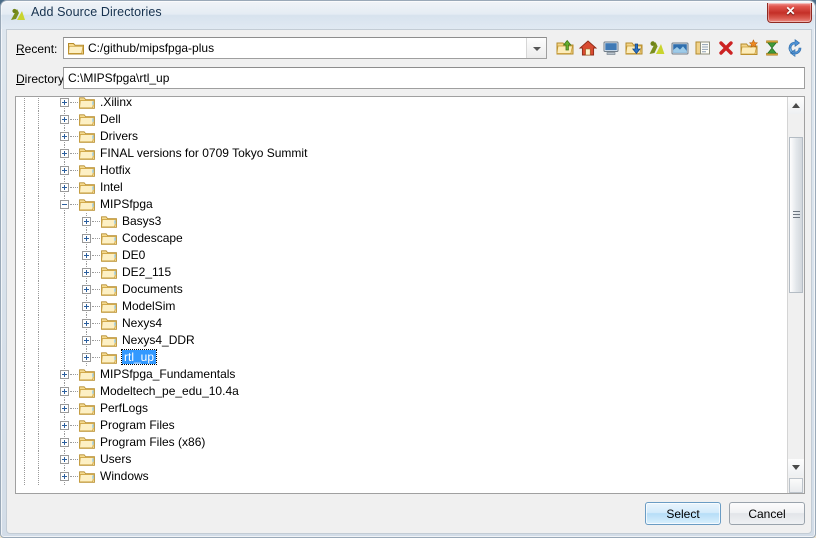 This screenshot has height=538, width=816. Describe the element at coordinates (402, 187) in the screenshot. I see `tree-row: Intel` at that location.